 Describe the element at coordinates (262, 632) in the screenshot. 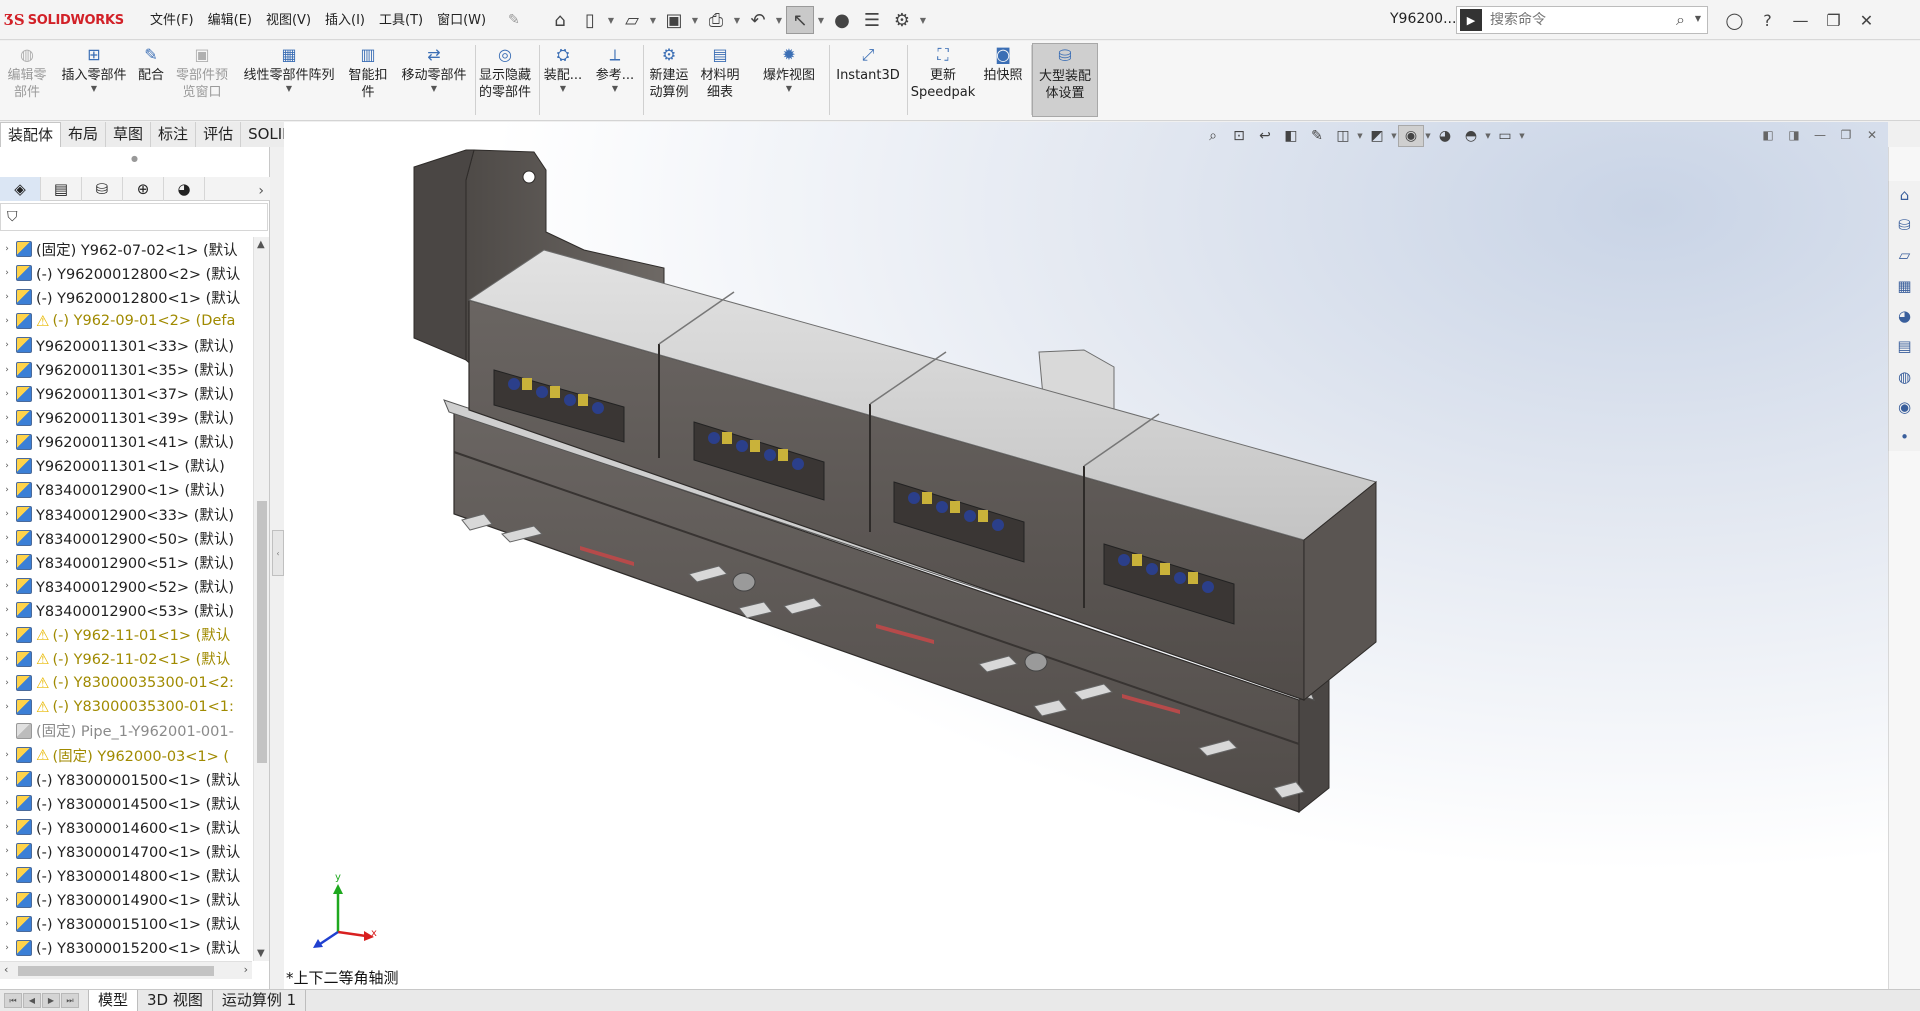

I see `scroll-thumb` at that location.